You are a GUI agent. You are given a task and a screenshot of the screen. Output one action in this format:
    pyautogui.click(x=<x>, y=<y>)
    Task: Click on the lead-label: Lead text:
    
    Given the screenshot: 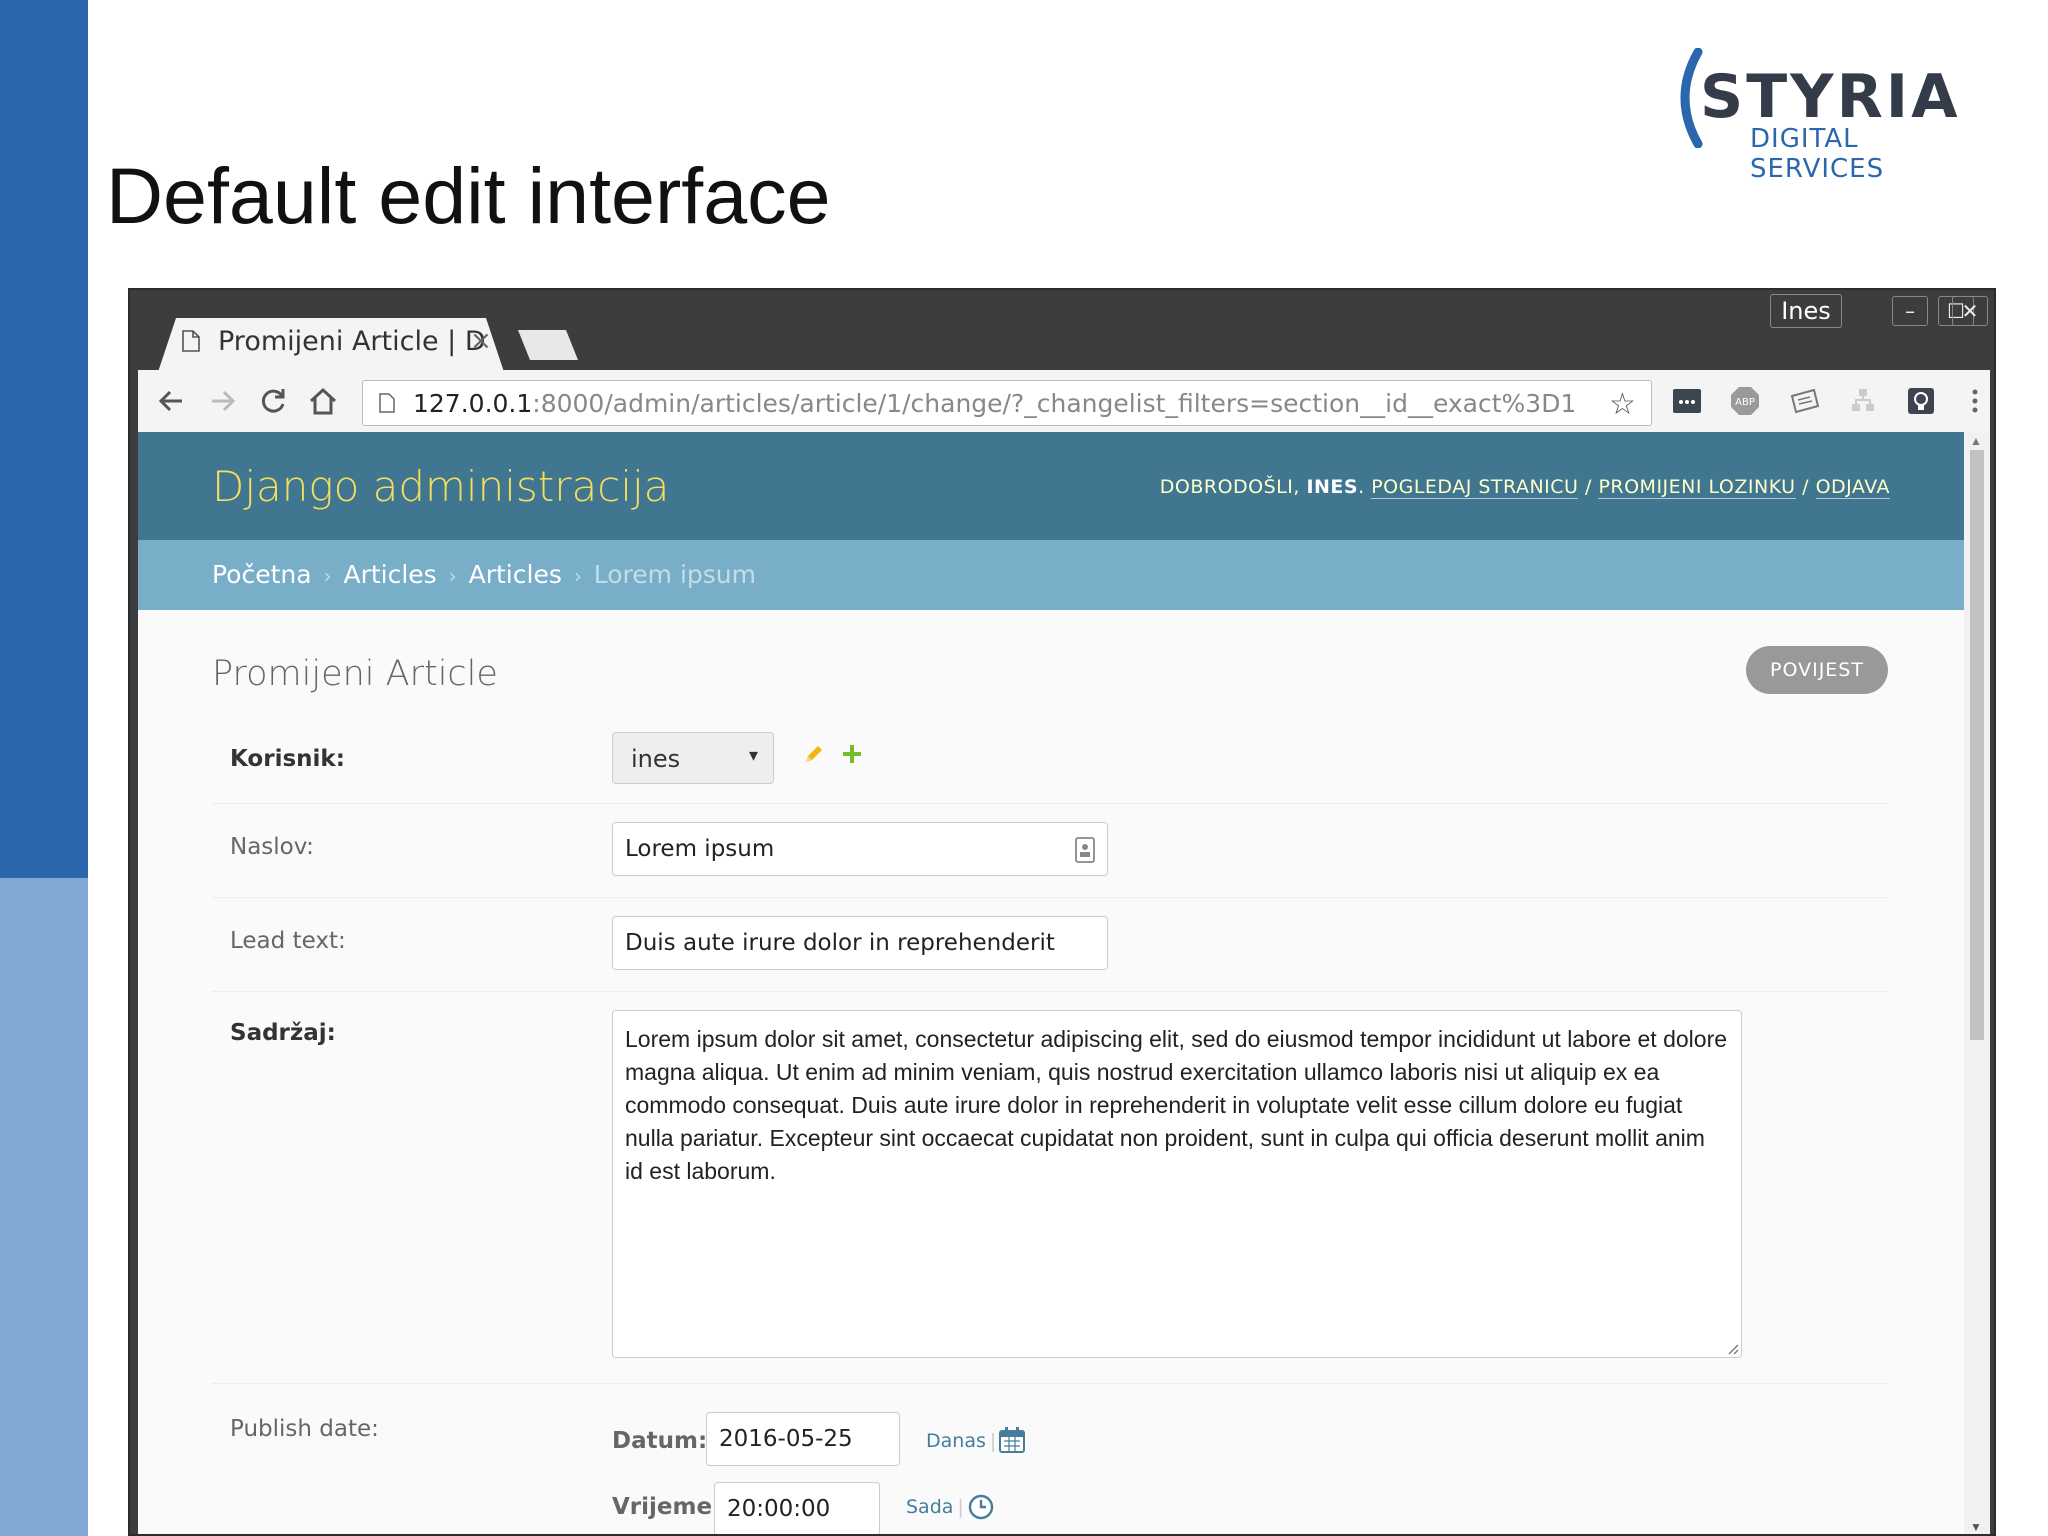 What is the action you would take?
    pyautogui.click(x=288, y=941)
    